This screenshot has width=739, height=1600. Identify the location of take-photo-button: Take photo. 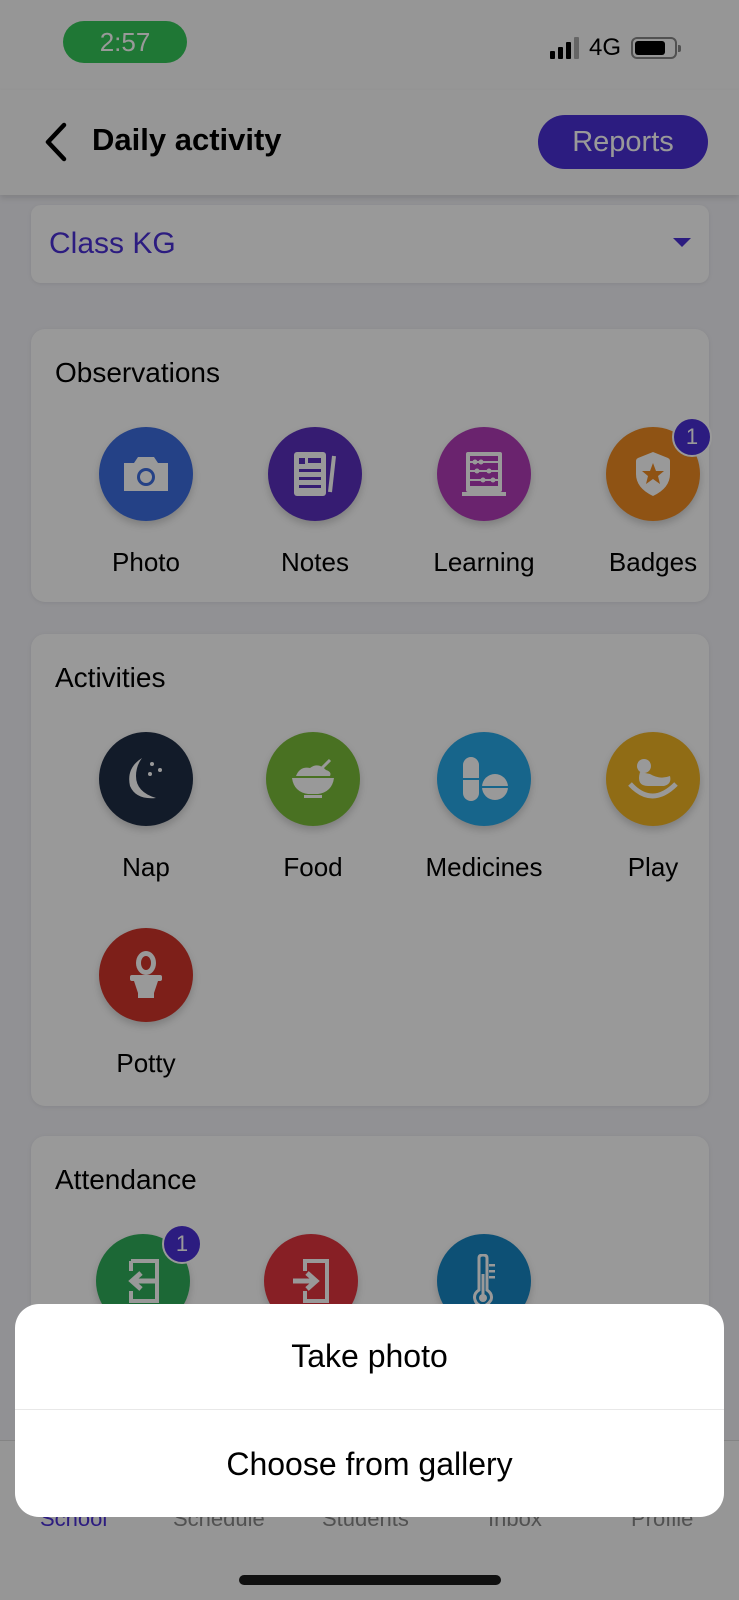
(369, 1357).